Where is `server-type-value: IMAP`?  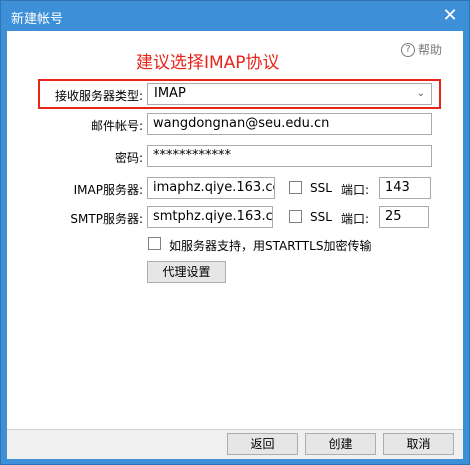 server-type-value: IMAP is located at coordinates (170, 93).